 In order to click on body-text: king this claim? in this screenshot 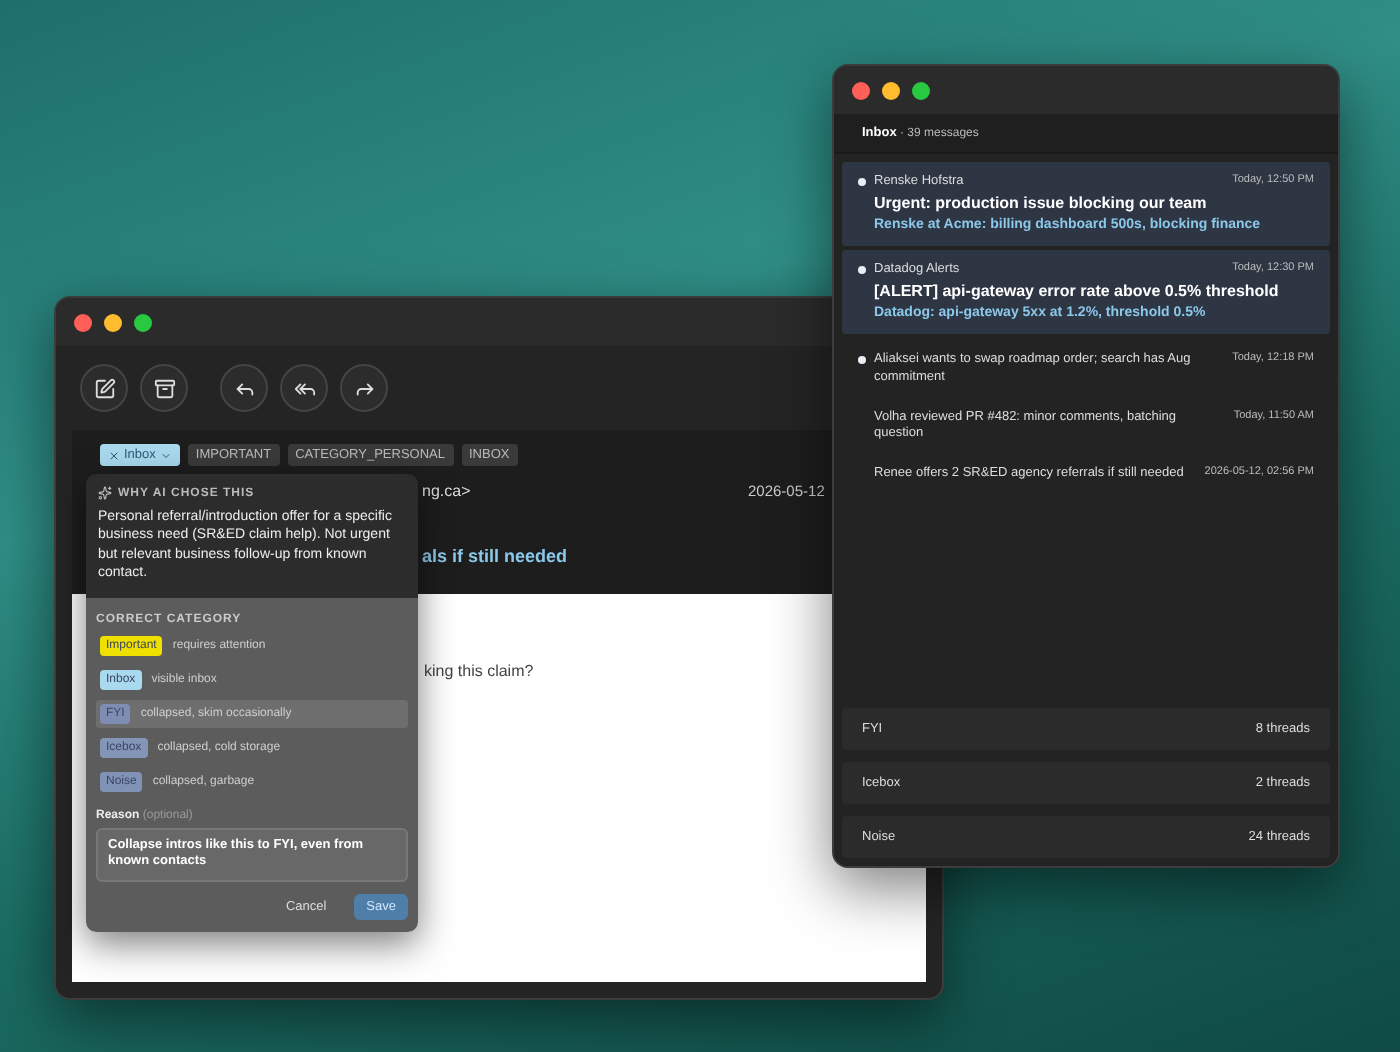, I will do `click(479, 671)`.